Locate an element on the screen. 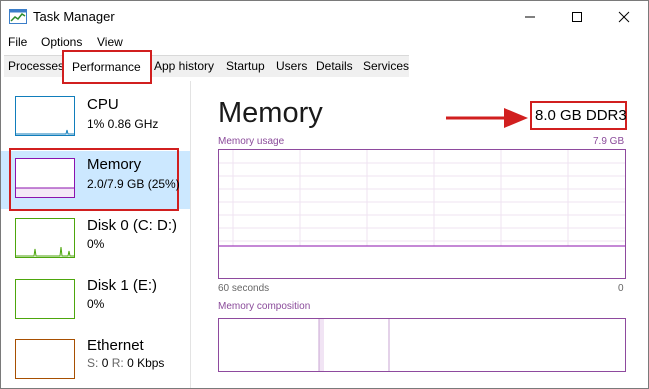 The width and height of the screenshot is (649, 389). page-title: Memory is located at coordinates (270, 113).